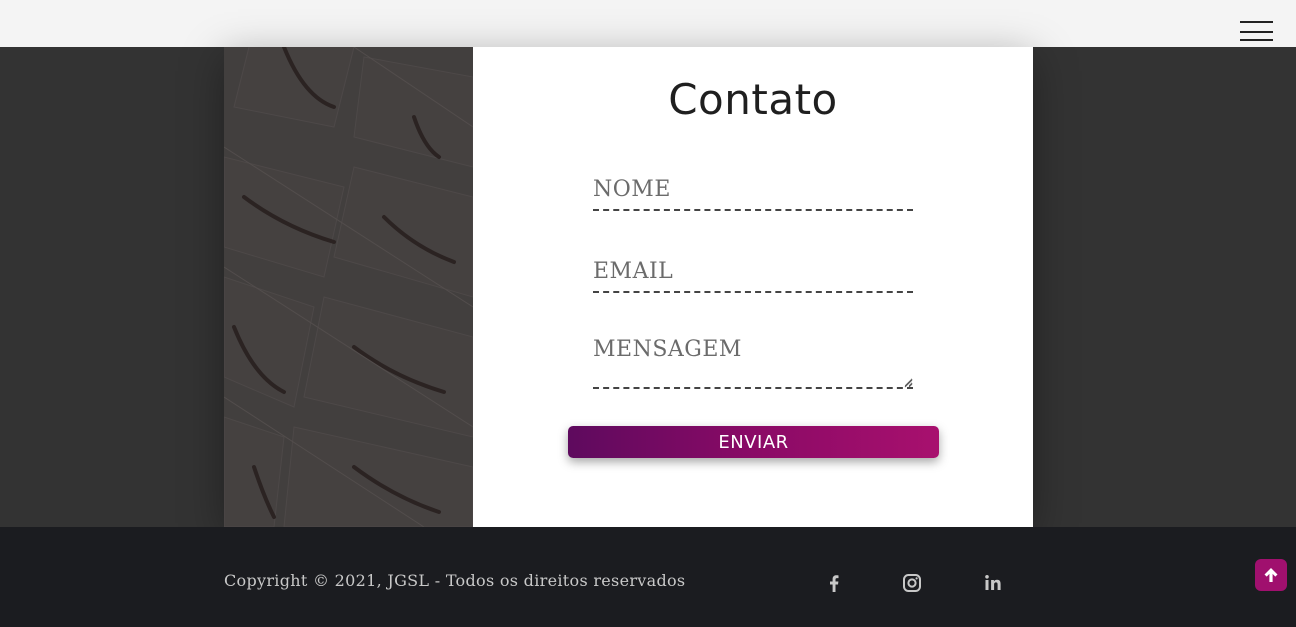  I want to click on image-overlay, so click(348, 287).